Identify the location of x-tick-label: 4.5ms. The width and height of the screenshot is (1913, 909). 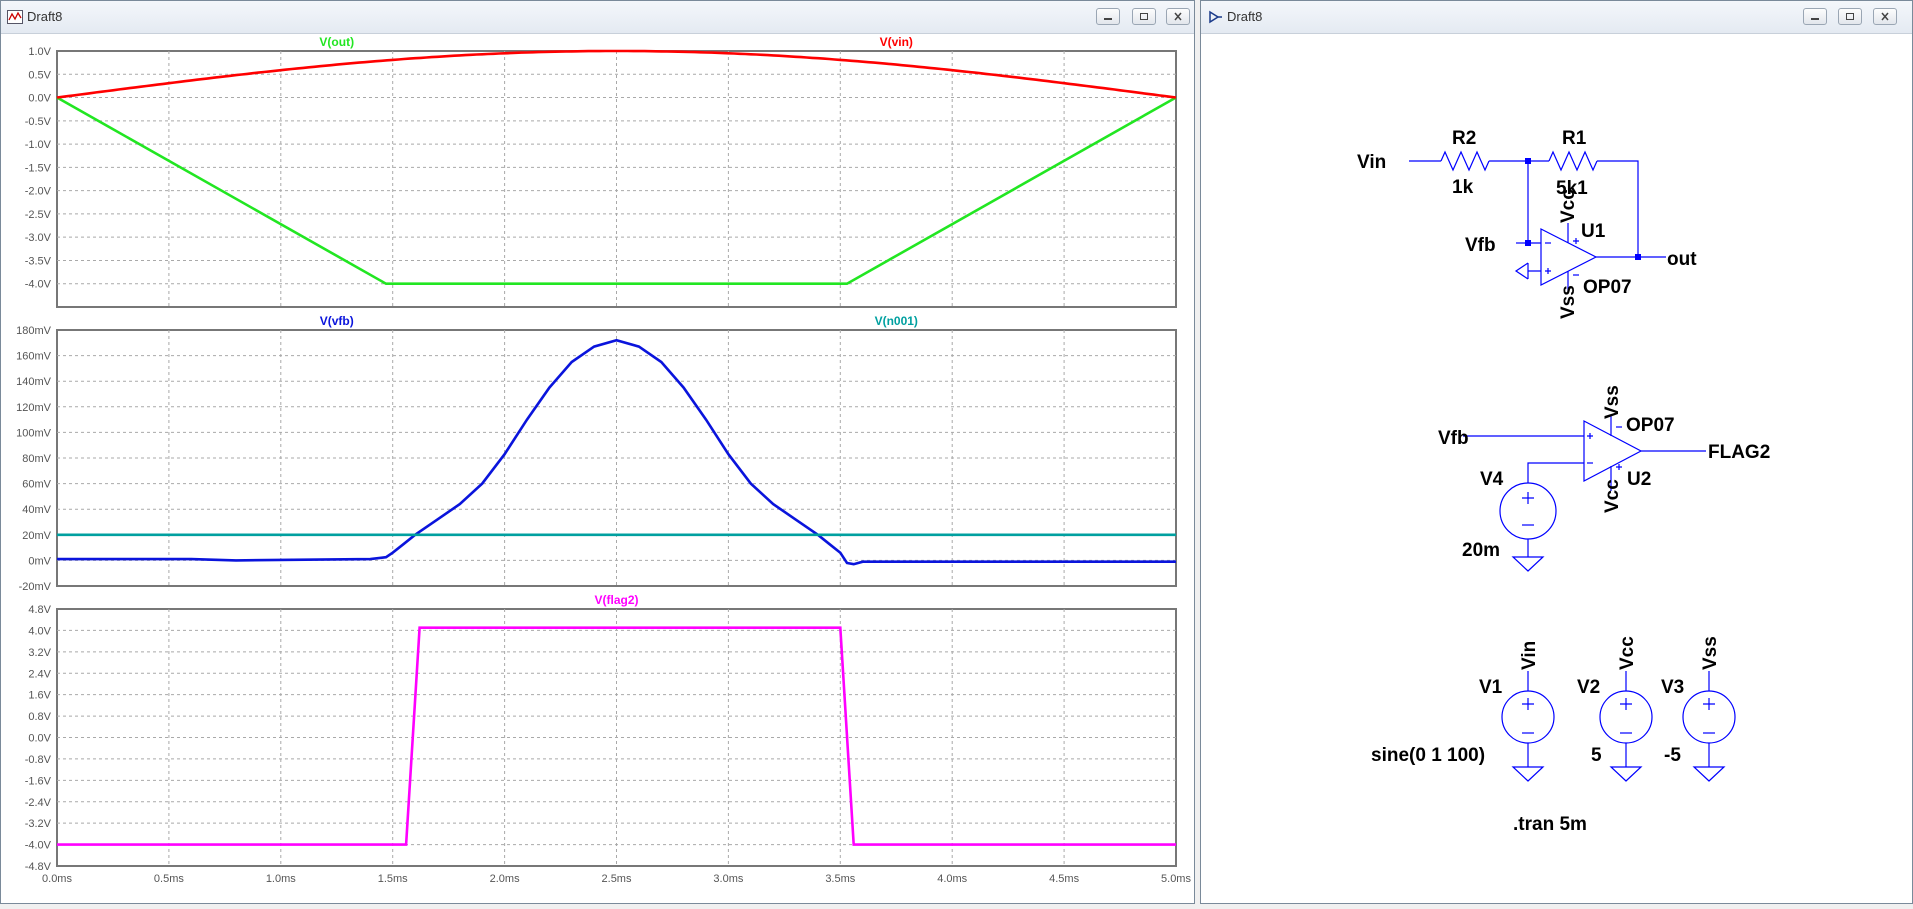
(1064, 879).